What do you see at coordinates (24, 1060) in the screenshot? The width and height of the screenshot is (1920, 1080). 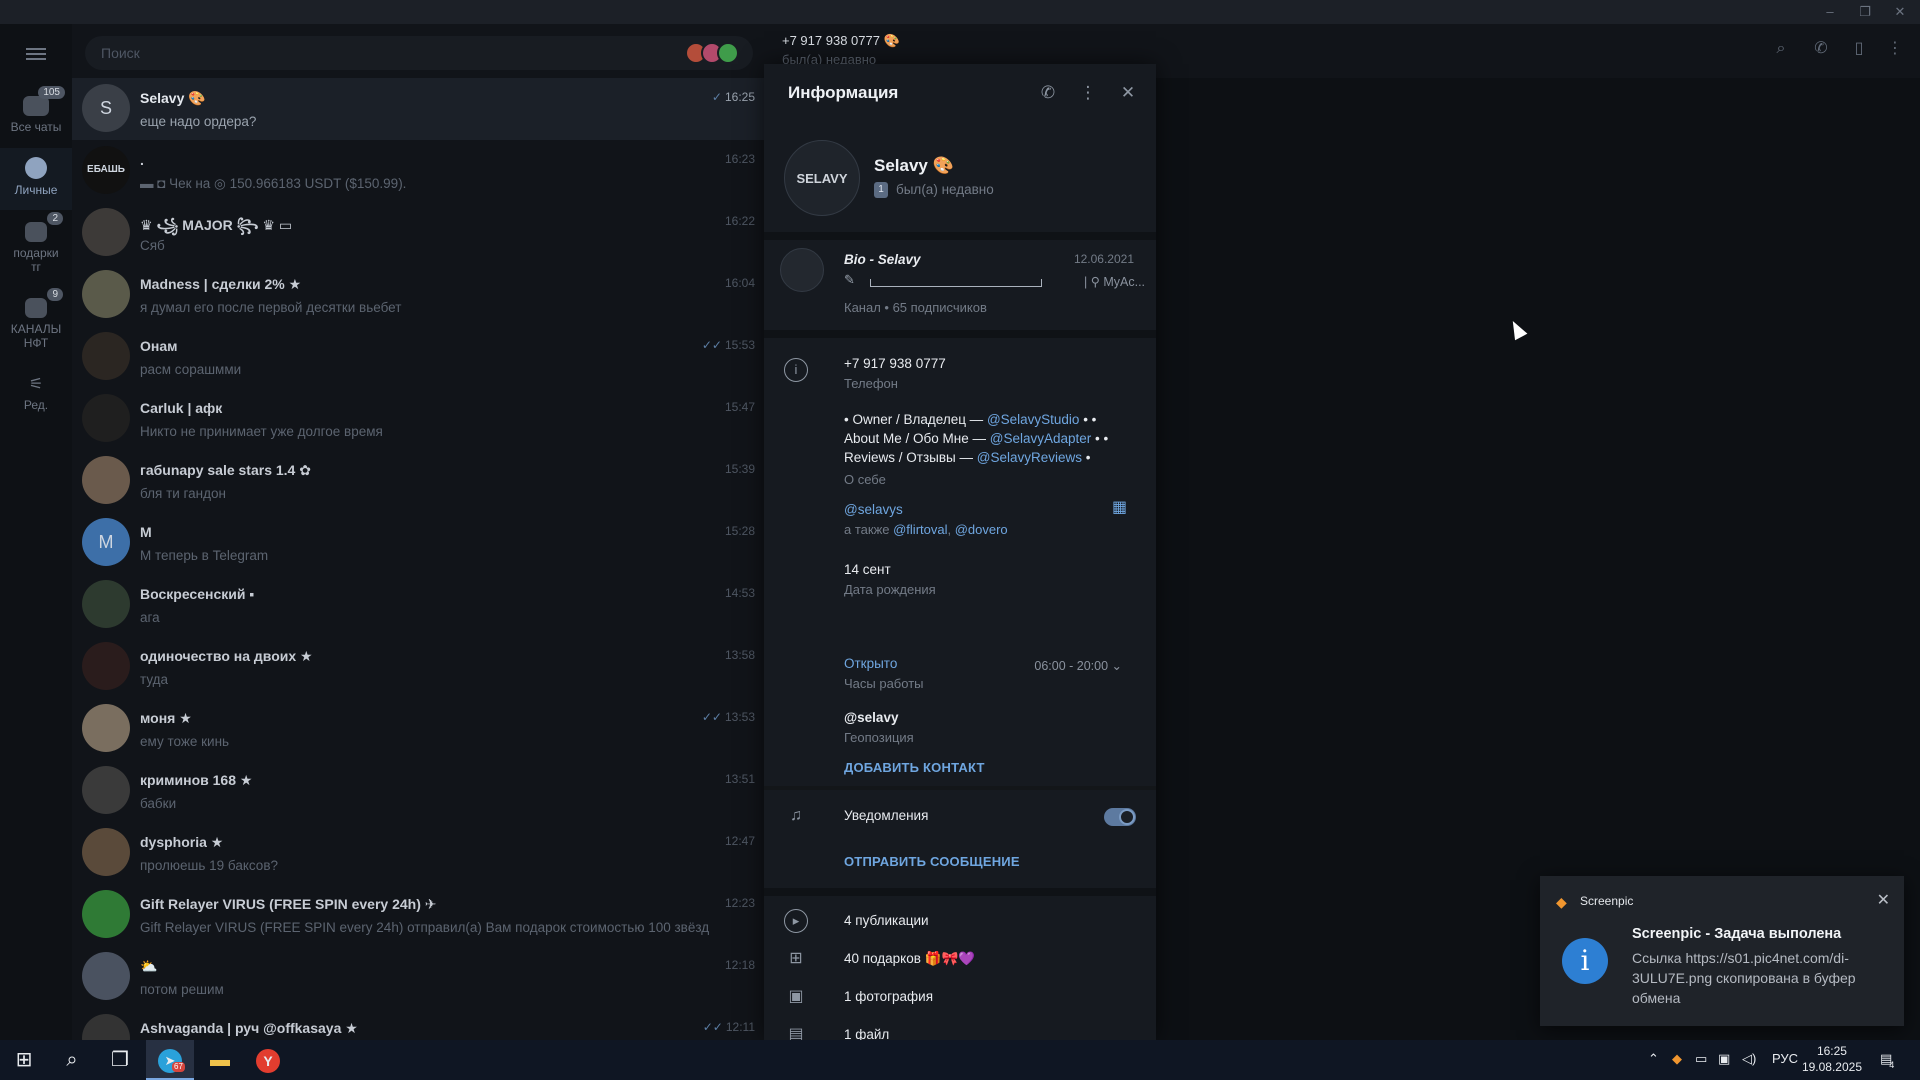 I see `windows-start-icon: ⊞` at bounding box center [24, 1060].